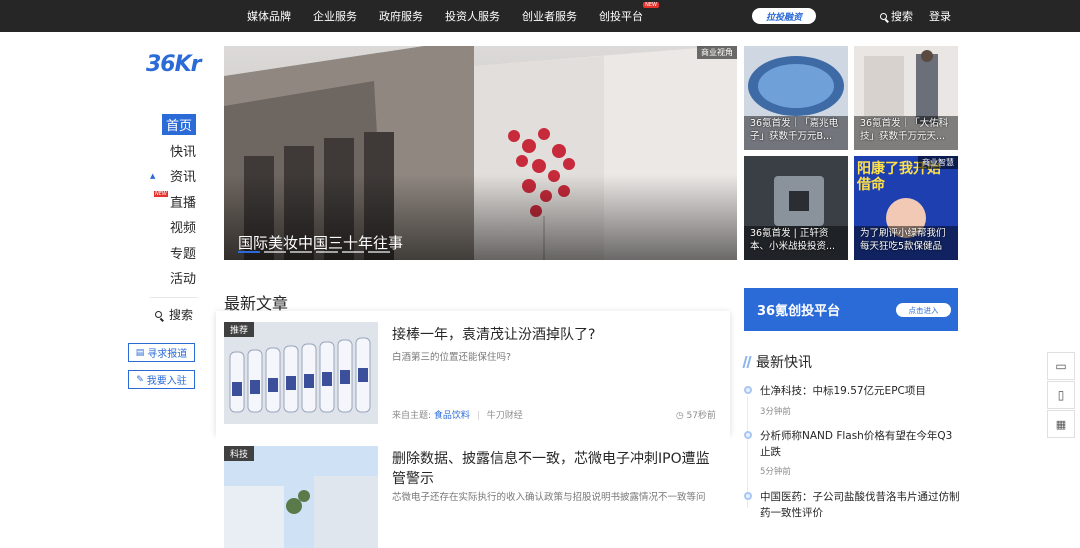 This screenshot has height=548, width=1080. What do you see at coordinates (175, 227) in the screenshot?
I see `sidebar-item-video: 视频` at bounding box center [175, 227].